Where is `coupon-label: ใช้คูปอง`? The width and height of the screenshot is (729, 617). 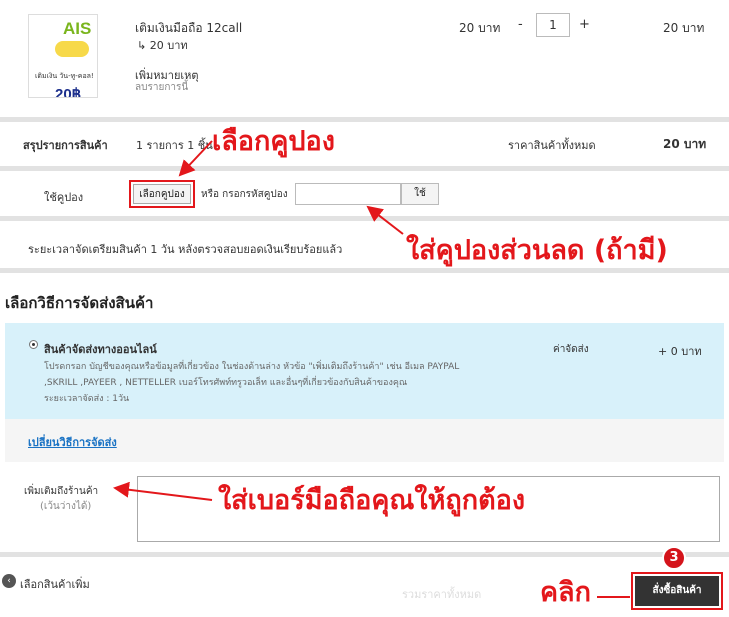 coupon-label: ใช้คูปอง is located at coordinates (64, 197).